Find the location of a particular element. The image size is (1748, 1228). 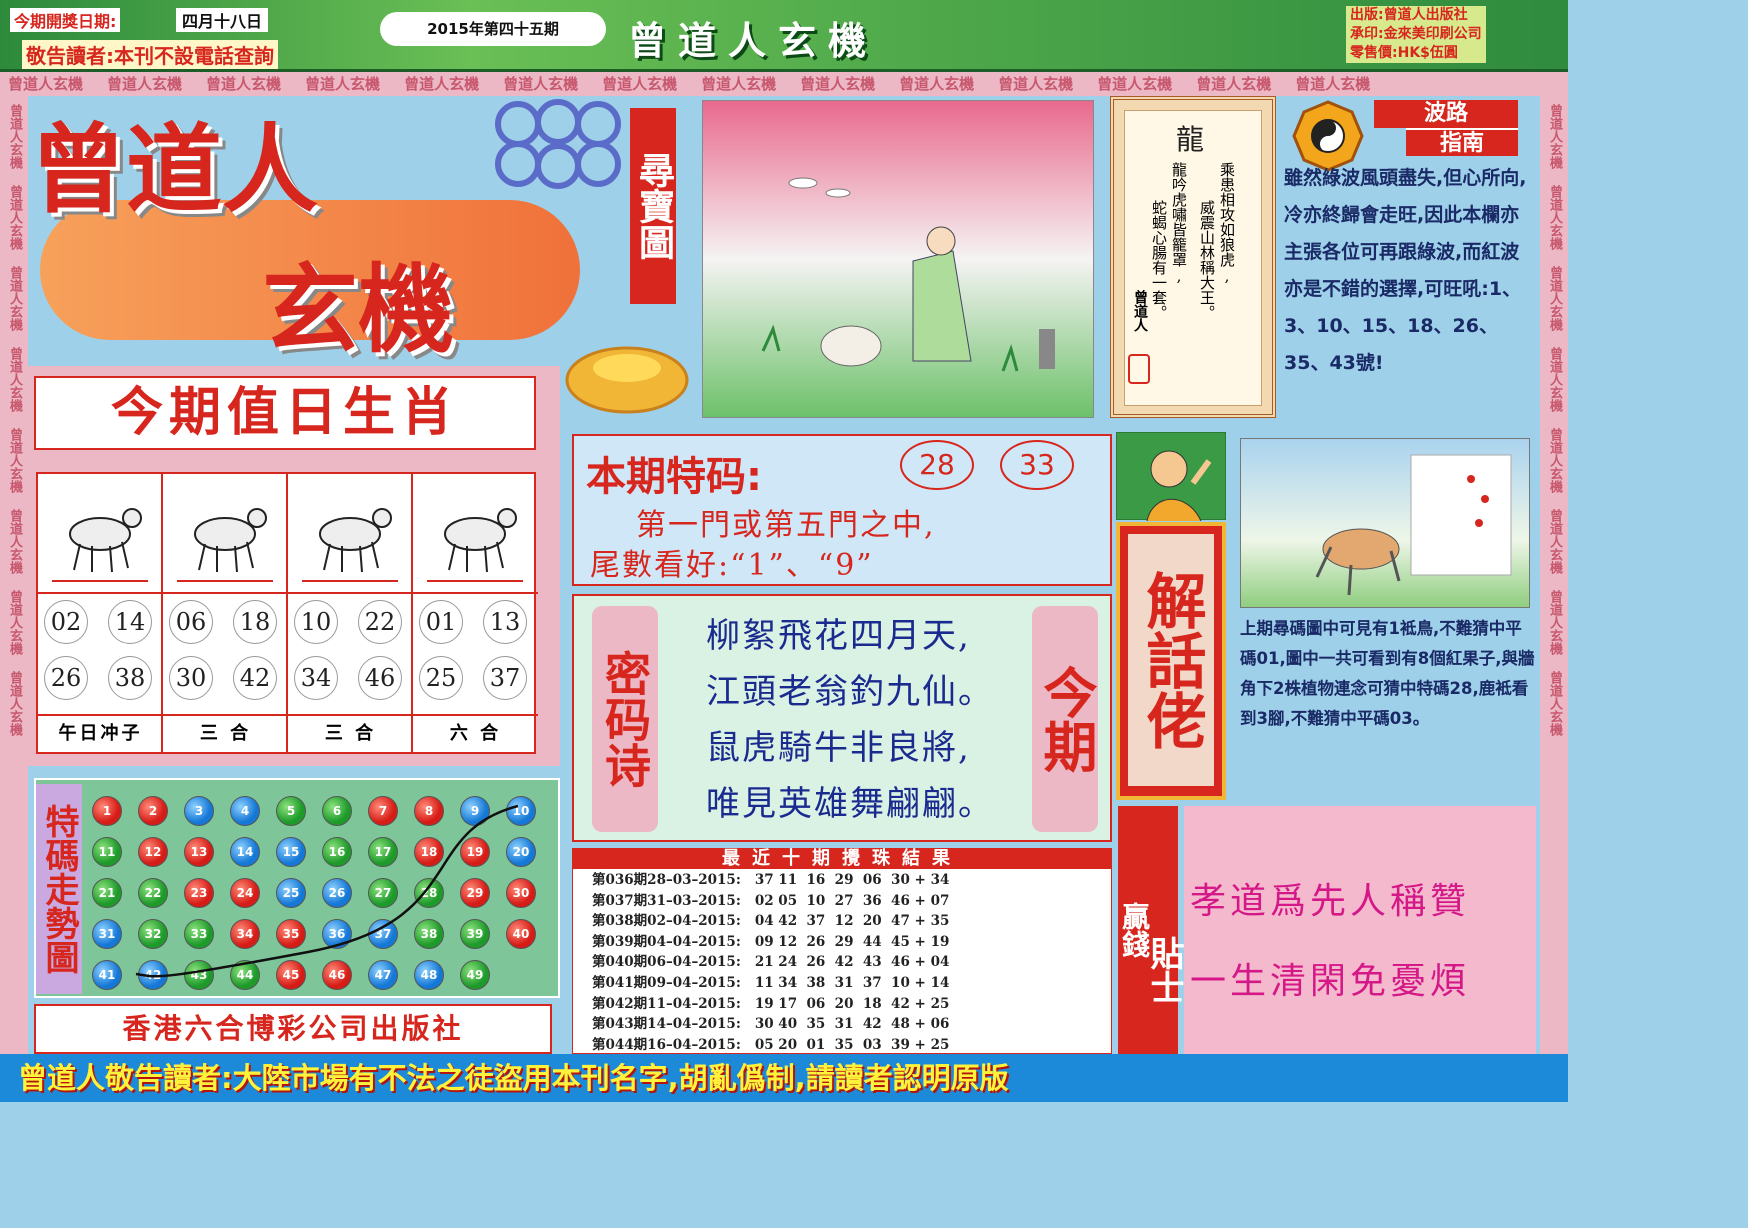

draw-row-numbers: 02 05 10 27 36 46 is located at coordinates (832, 900).